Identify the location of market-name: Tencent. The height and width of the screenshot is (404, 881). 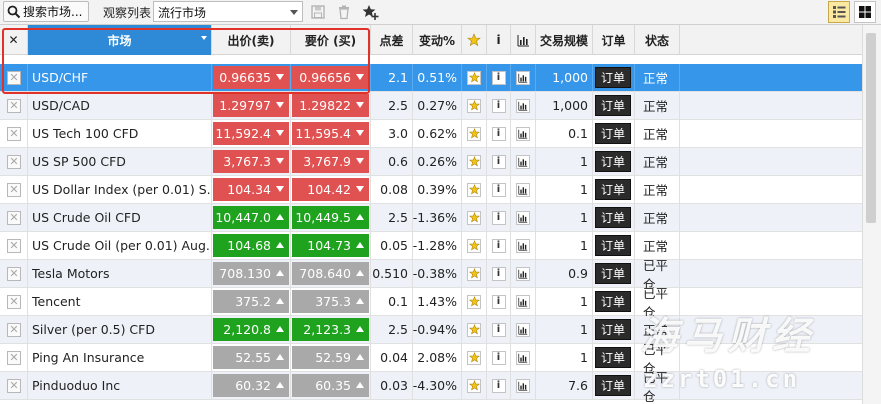
(120, 301).